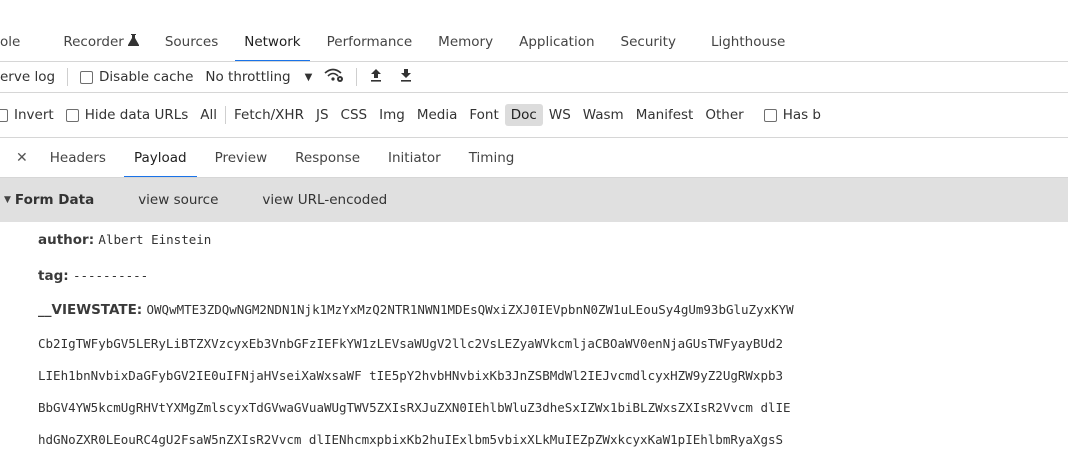 The image size is (1068, 452). I want to click on filter-label: Doc, so click(523, 115).